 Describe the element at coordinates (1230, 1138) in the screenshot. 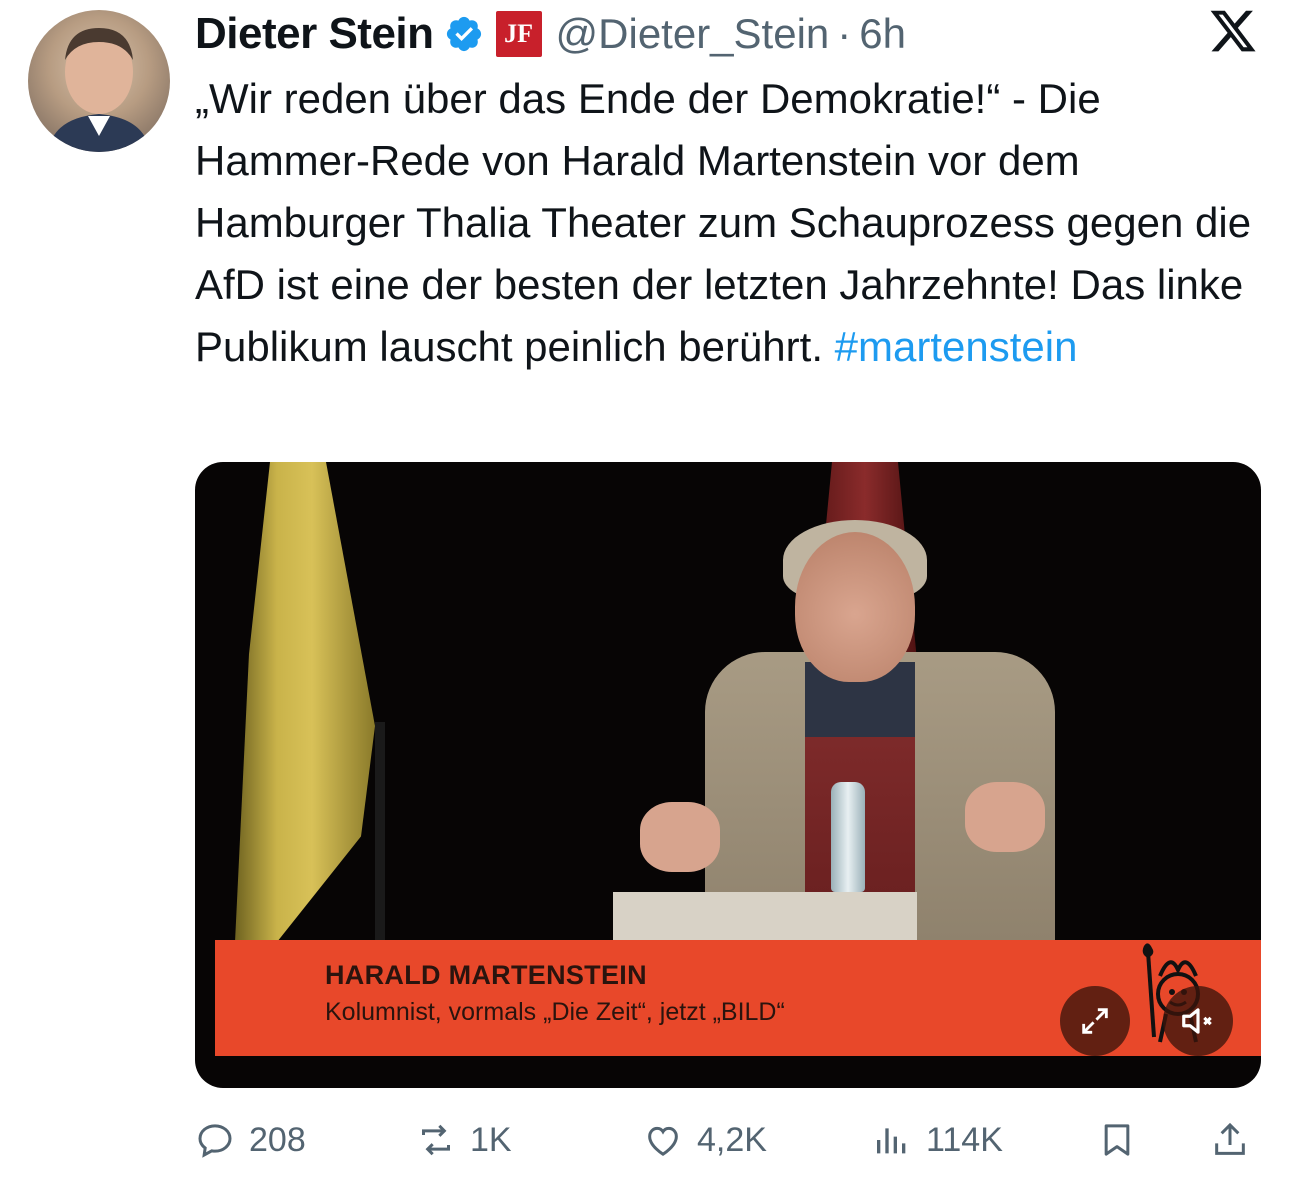

I see `share-icon` at that location.